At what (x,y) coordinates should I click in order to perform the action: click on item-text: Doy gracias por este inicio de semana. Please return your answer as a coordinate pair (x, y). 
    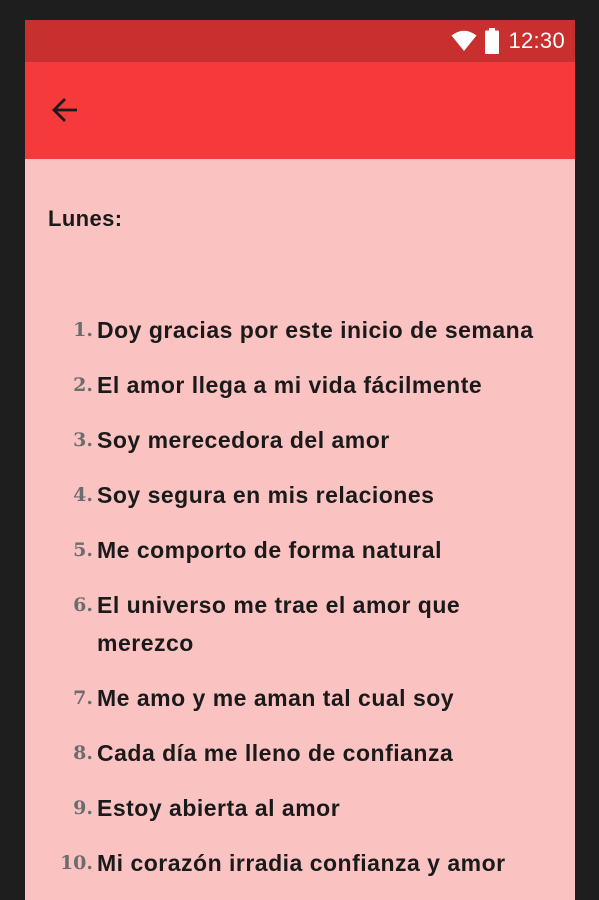
    Looking at the image, I should click on (315, 330).